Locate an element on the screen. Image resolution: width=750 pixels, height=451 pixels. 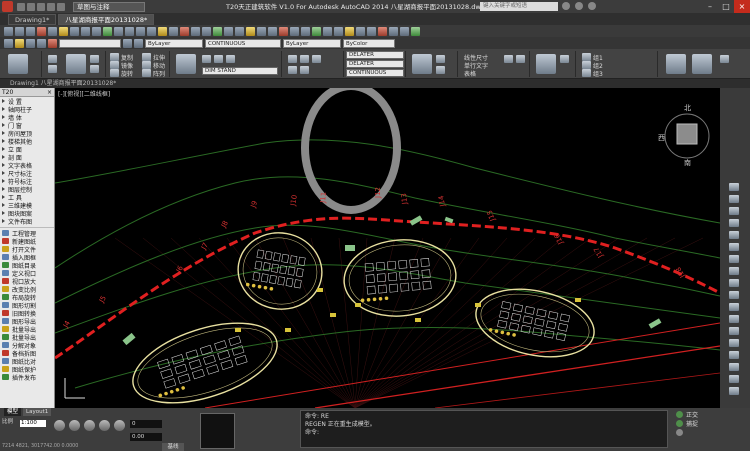
layer-tool2-icon is located at coordinates (138, 43).